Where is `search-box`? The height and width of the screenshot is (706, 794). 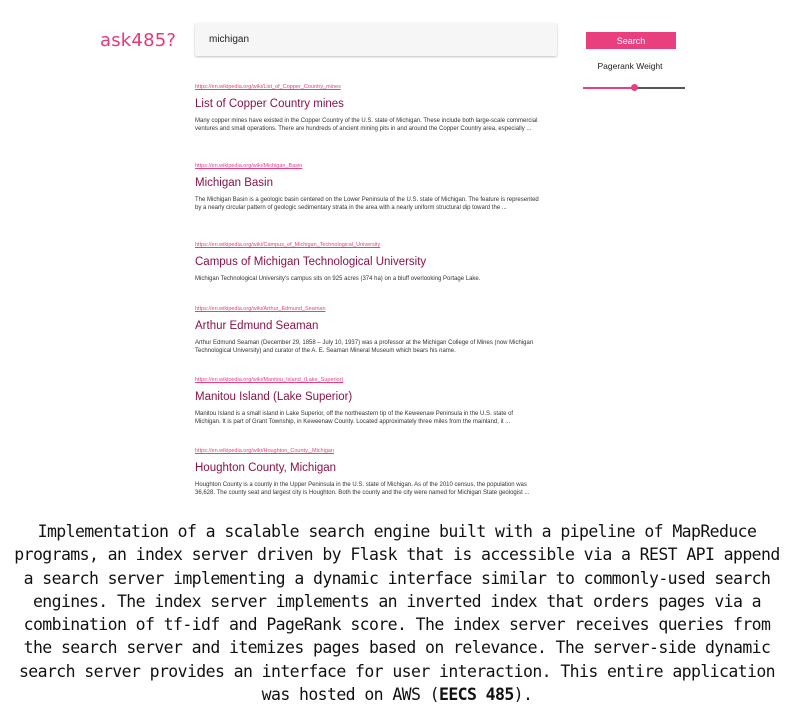 search-box is located at coordinates (376, 39).